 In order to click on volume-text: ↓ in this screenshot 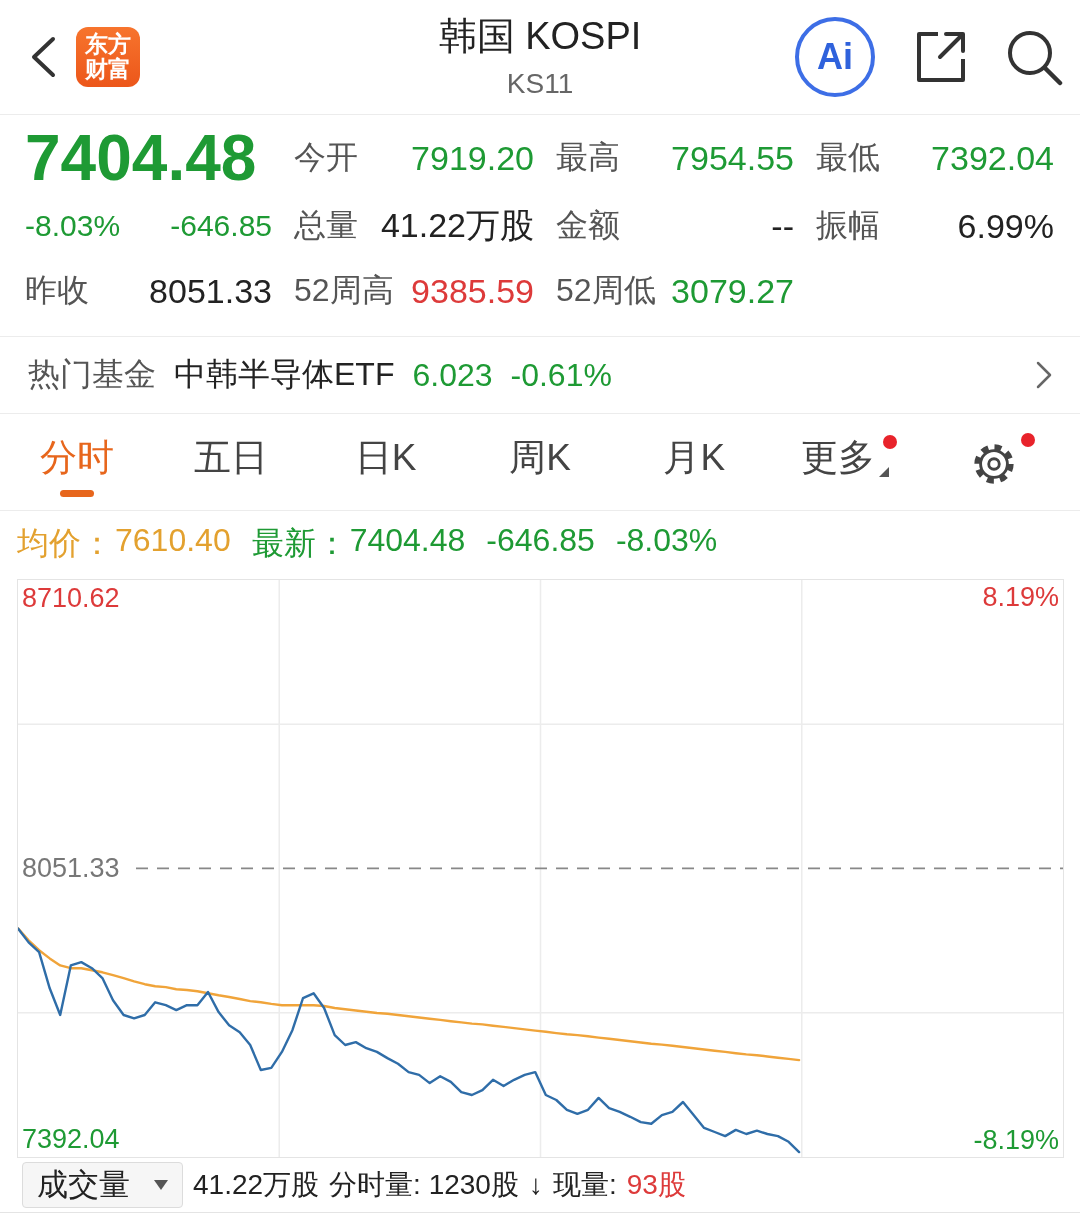, I will do `click(535, 1185)`.